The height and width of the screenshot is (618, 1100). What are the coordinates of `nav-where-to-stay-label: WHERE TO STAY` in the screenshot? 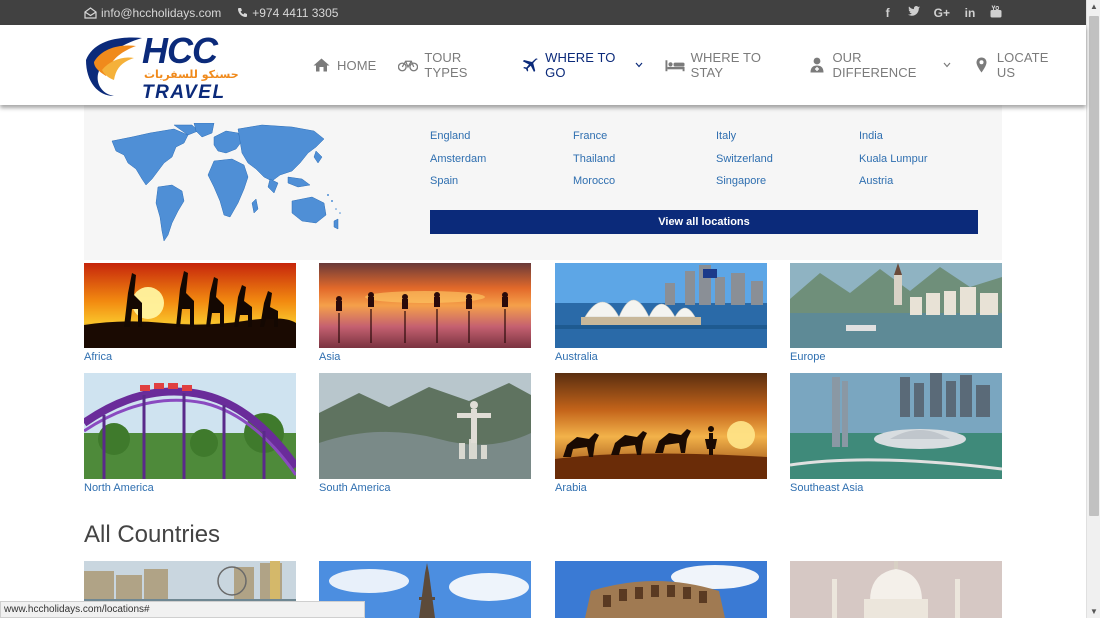 It's located at (726, 65).